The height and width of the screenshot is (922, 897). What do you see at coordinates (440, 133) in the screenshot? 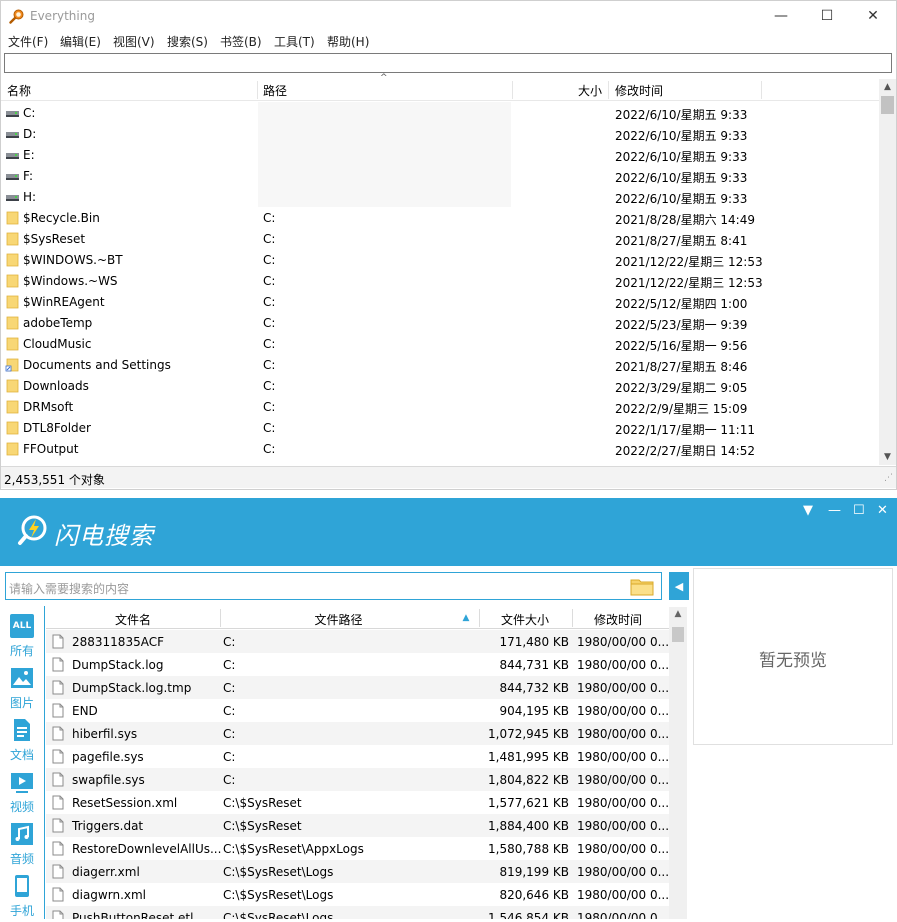
I see `table-row: D: 2022/6/10/星期五 9:33` at bounding box center [440, 133].